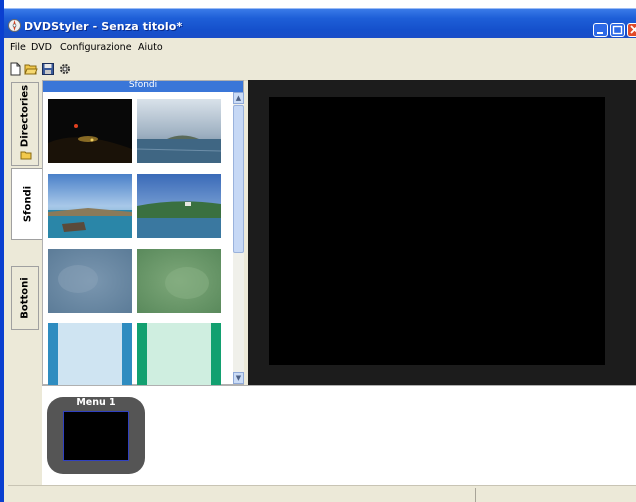  What do you see at coordinates (238, 378) in the screenshot?
I see `scroll-down-button: ▼` at bounding box center [238, 378].